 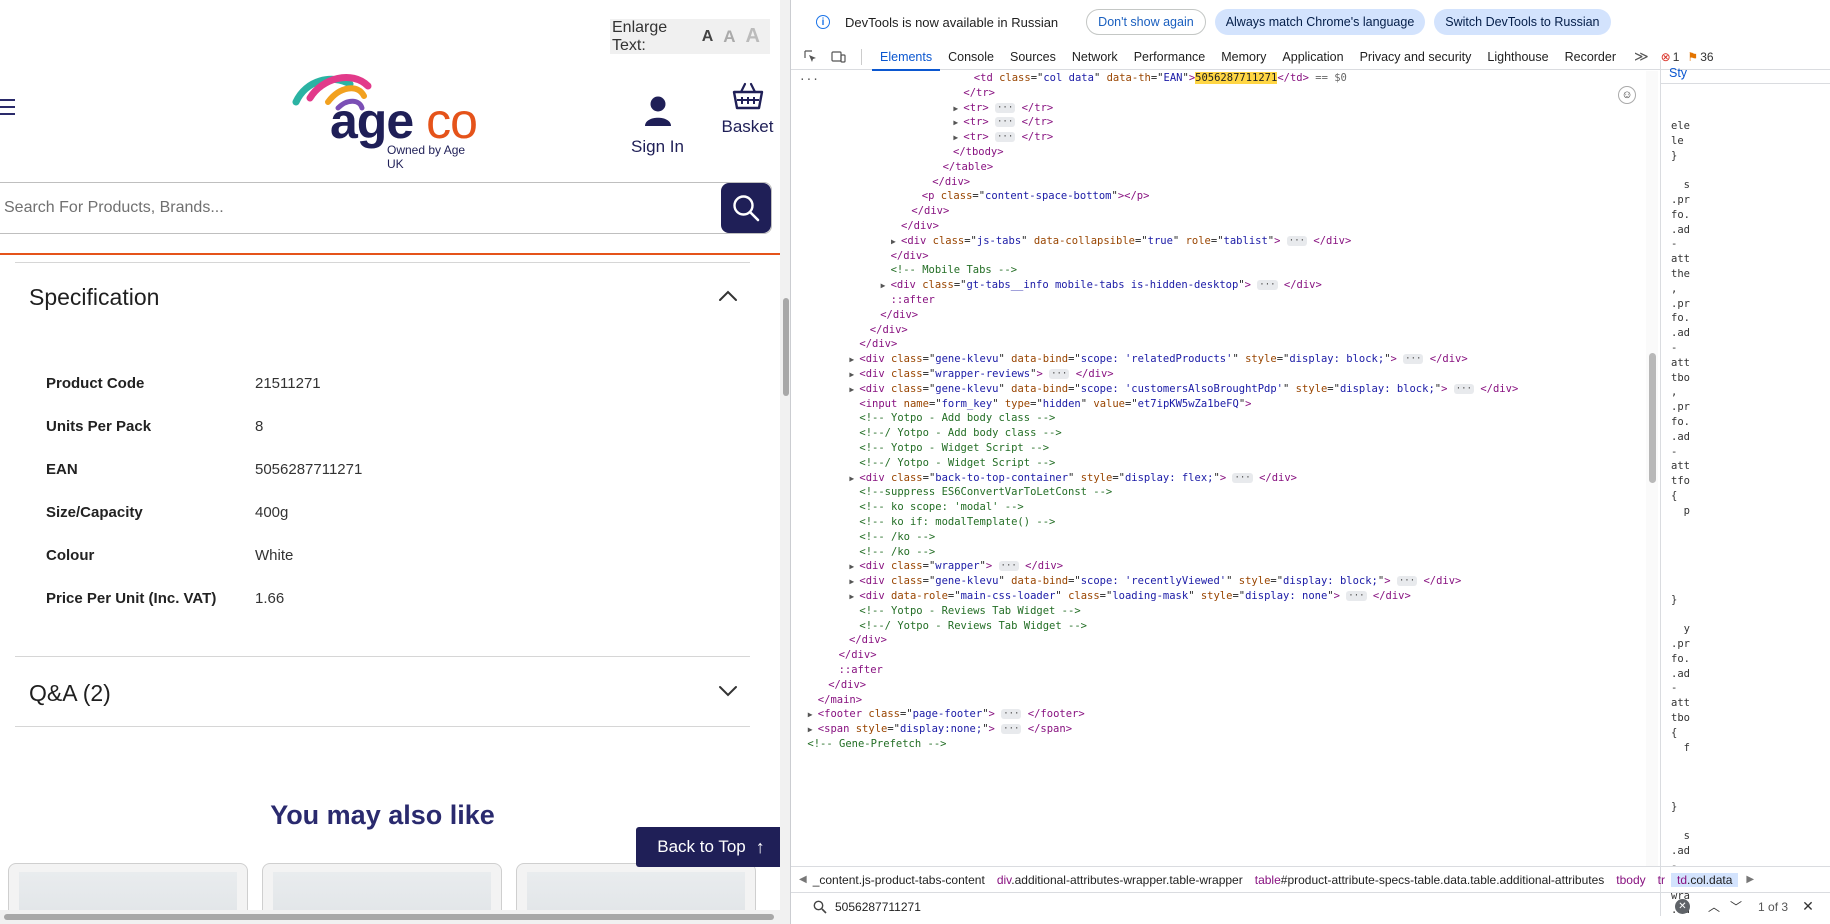 I want to click on dom-node: </tr>, so click(x=974, y=93).